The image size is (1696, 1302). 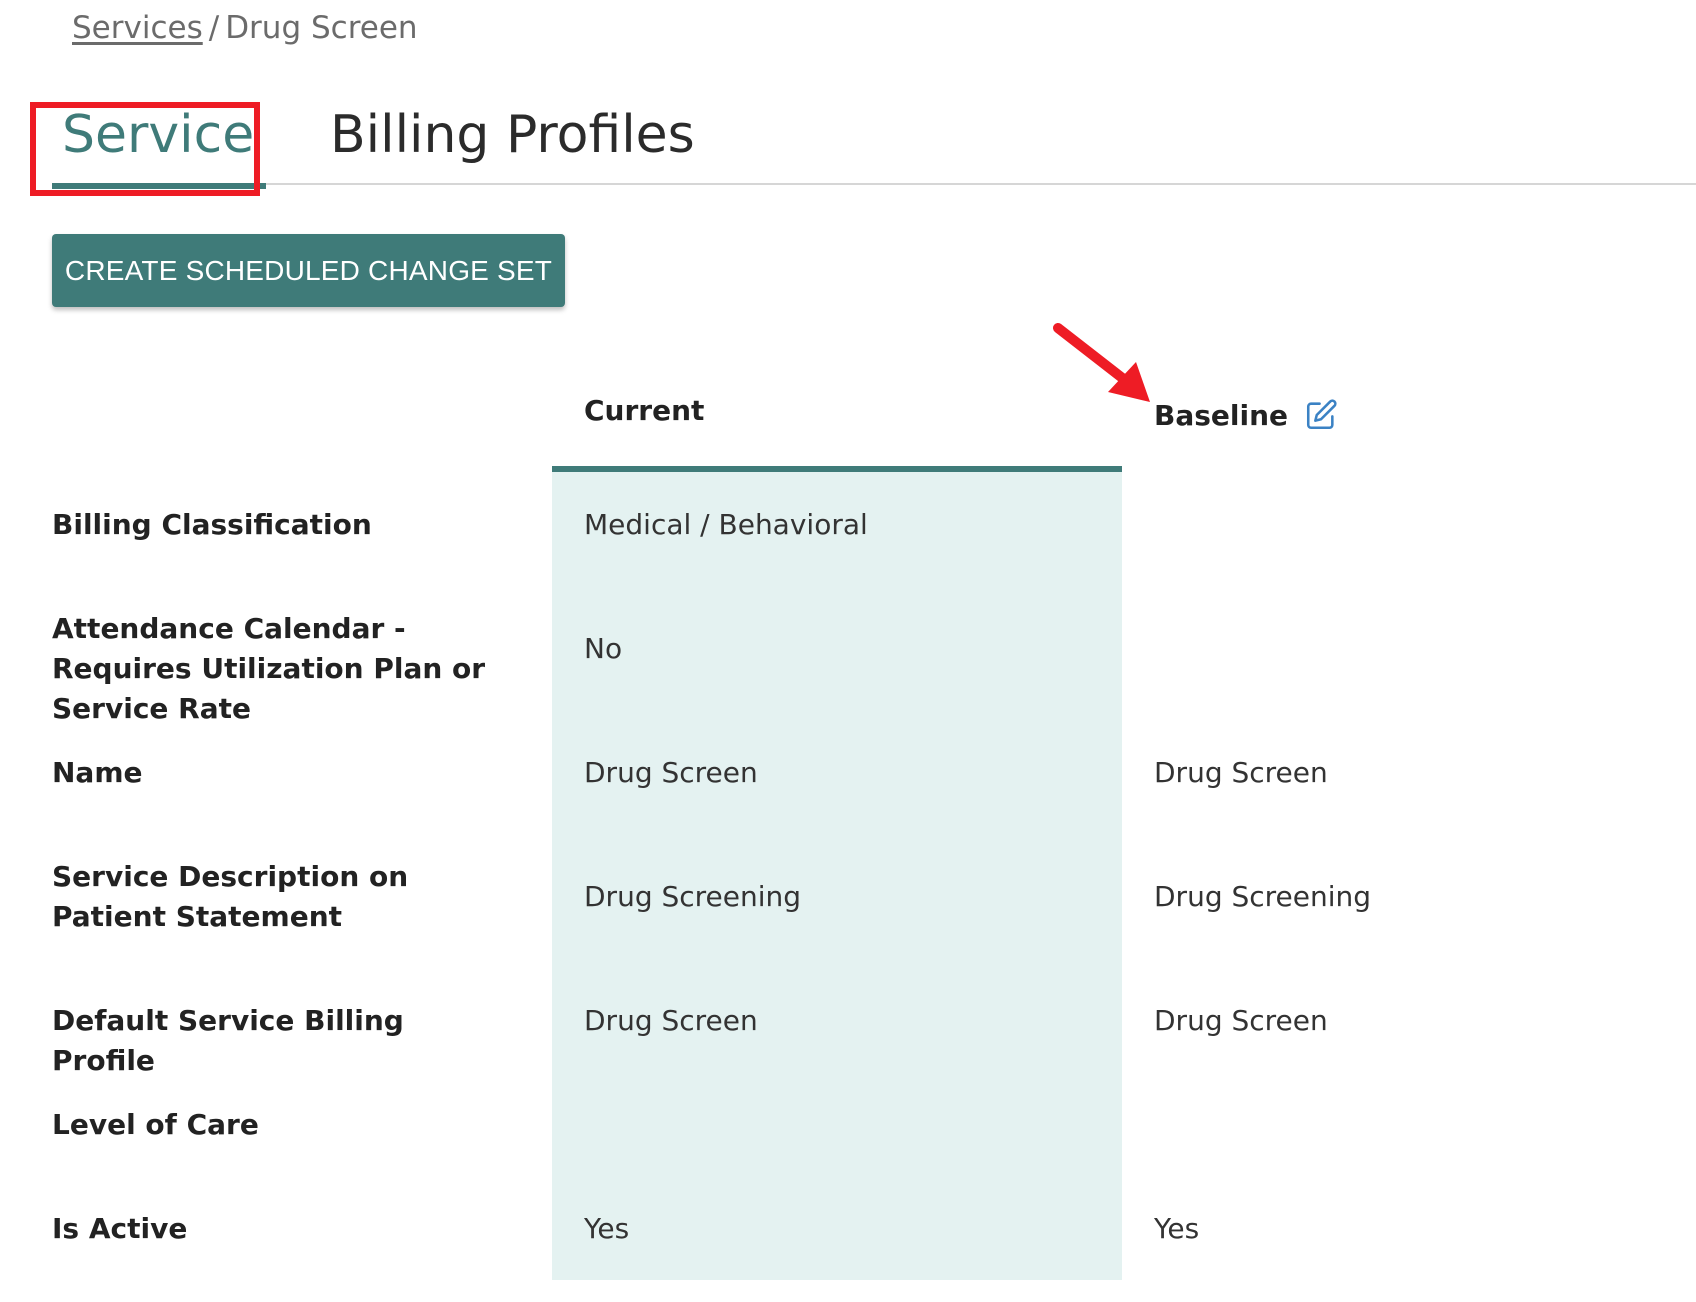 I want to click on cell-current-service-description: Drug Screening, so click(x=693, y=896).